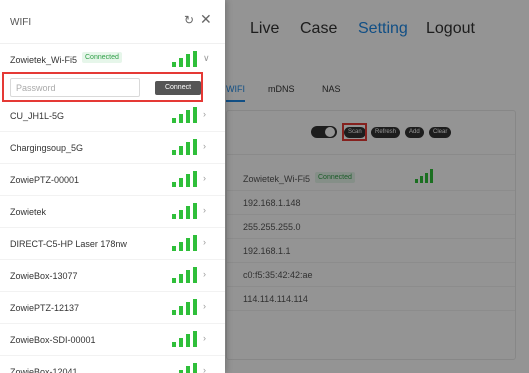 The image size is (529, 373). Describe the element at coordinates (47, 148) in the screenshot. I see `network-name: Chargingsoup_5G` at that location.